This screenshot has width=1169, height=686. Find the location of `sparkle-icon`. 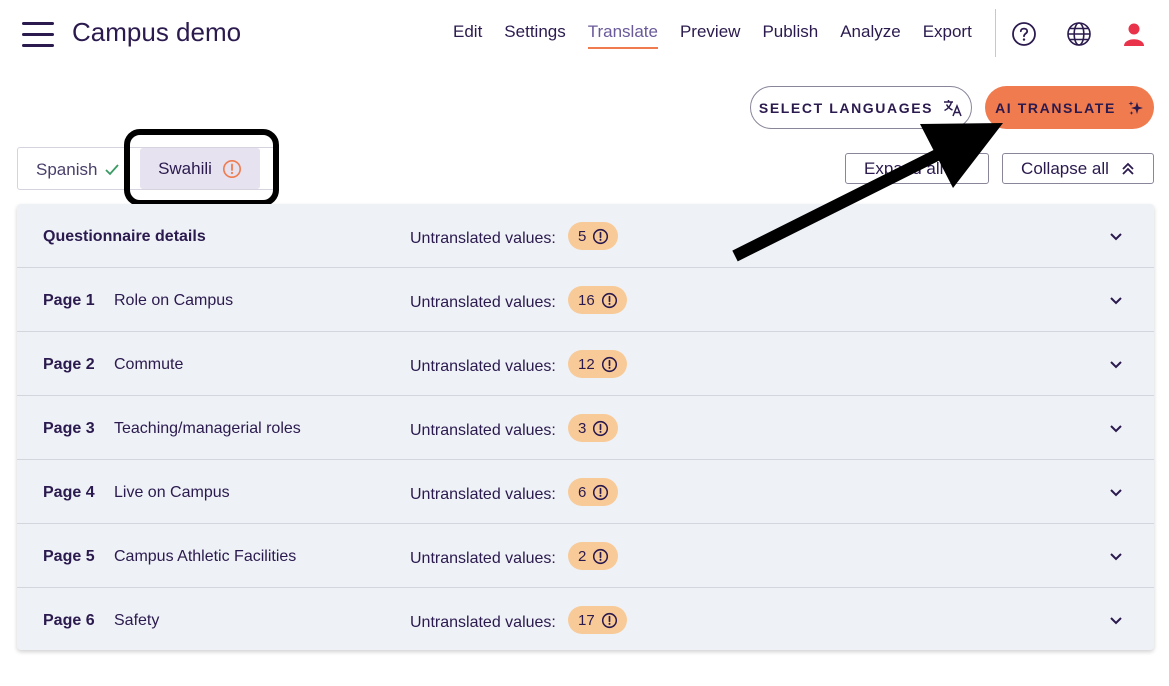

sparkle-icon is located at coordinates (1135, 107).